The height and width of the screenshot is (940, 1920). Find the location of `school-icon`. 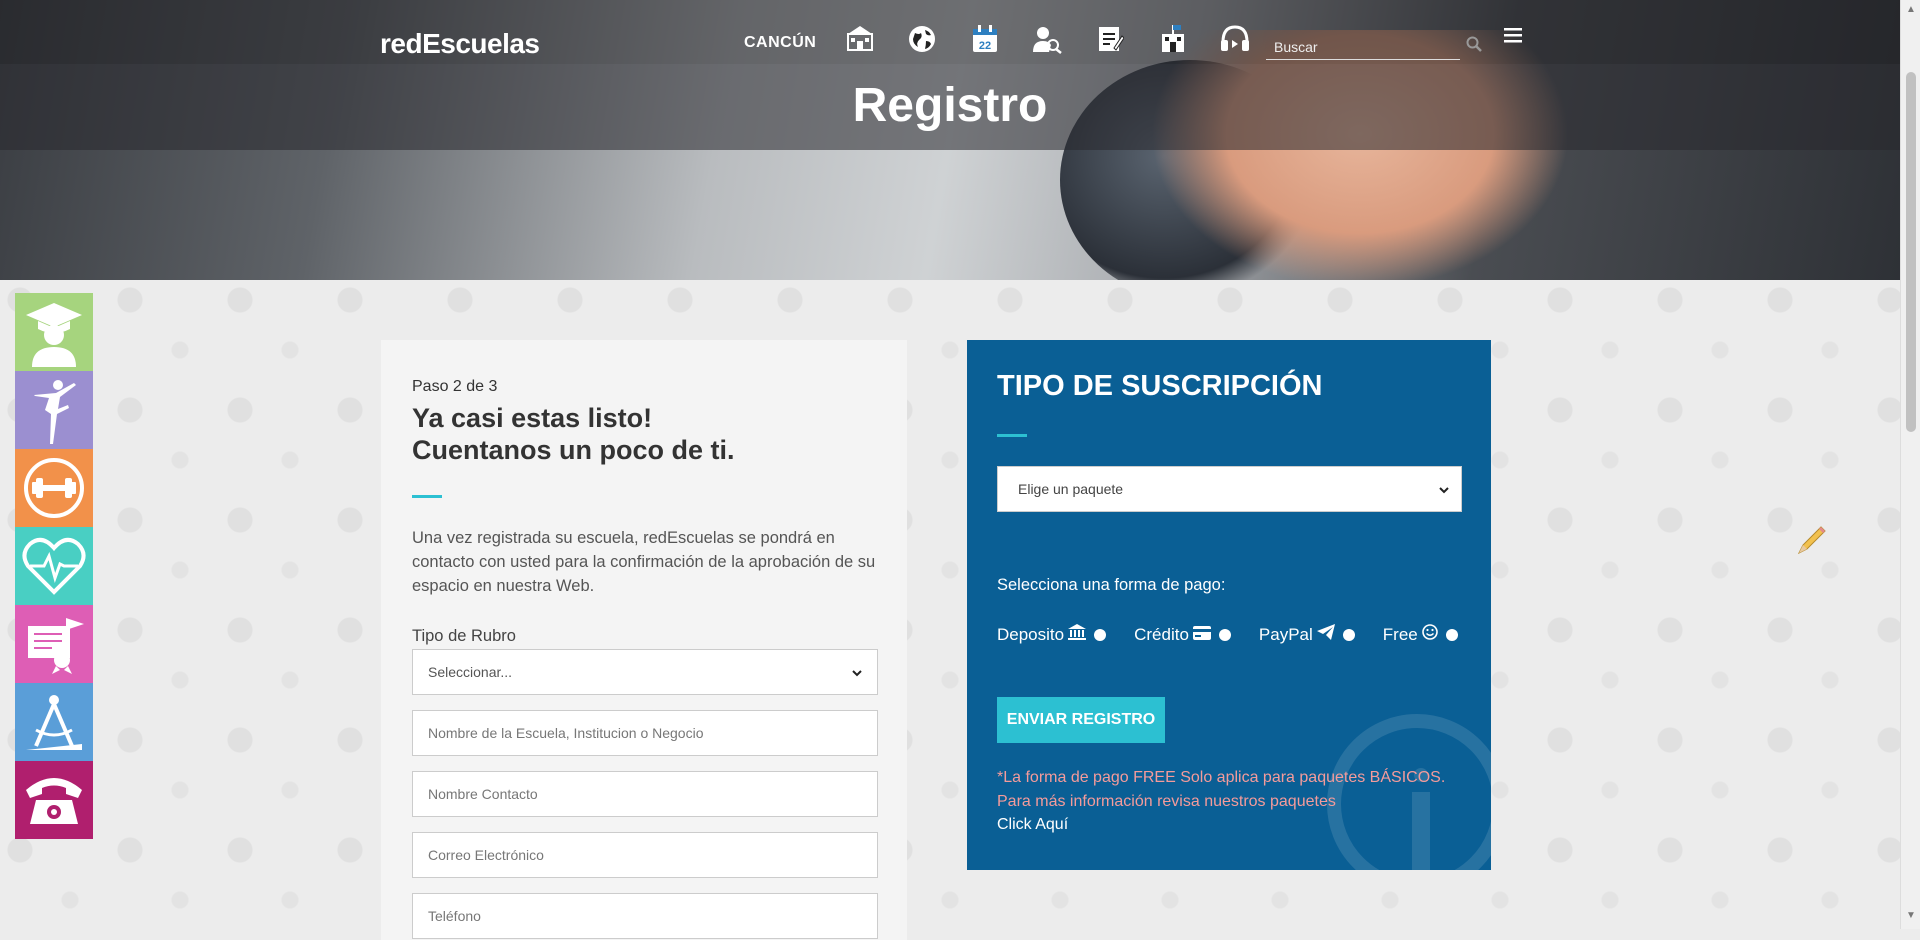

school-icon is located at coordinates (860, 40).